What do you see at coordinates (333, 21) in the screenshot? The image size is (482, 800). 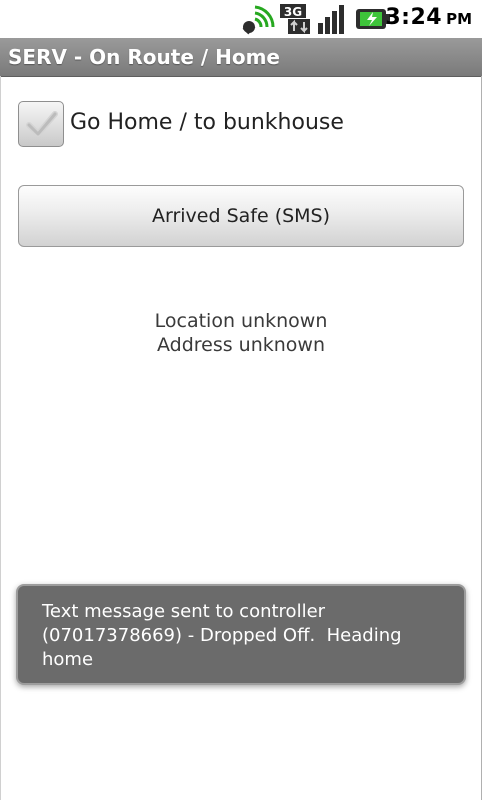 I see `signal-strength-icon` at bounding box center [333, 21].